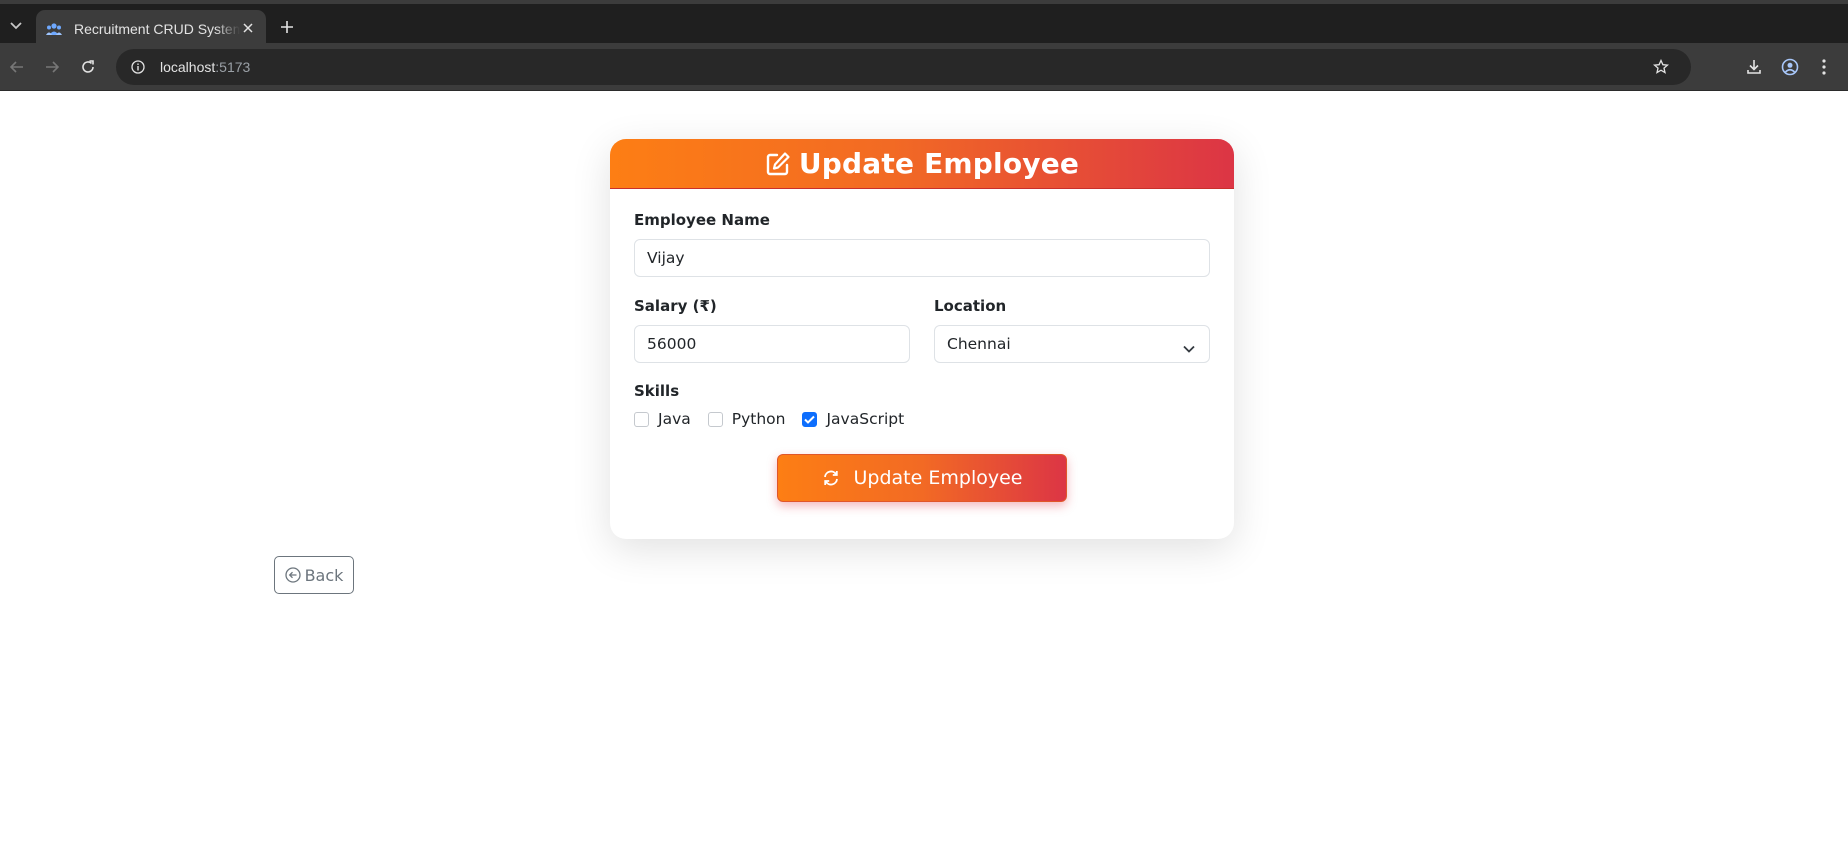 Image resolution: width=1848 pixels, height=868 pixels. Describe the element at coordinates (979, 344) in the screenshot. I see `location-selected-value: Chennai` at that location.